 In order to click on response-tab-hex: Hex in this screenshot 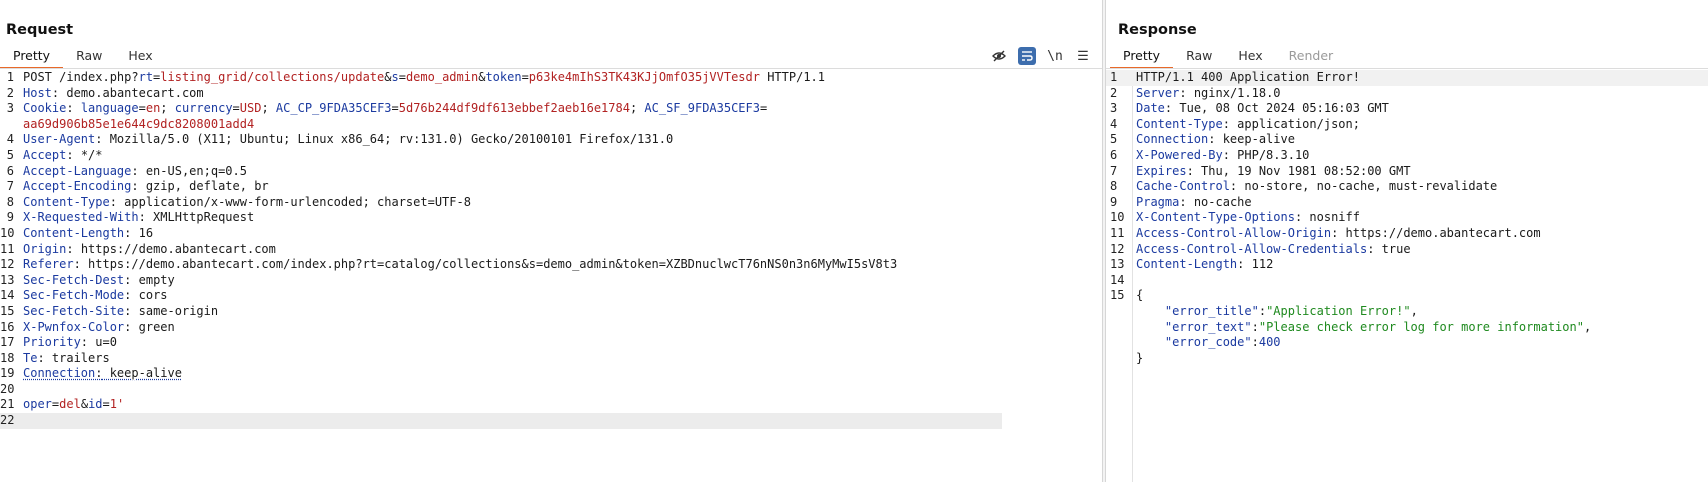, I will do `click(1250, 57)`.